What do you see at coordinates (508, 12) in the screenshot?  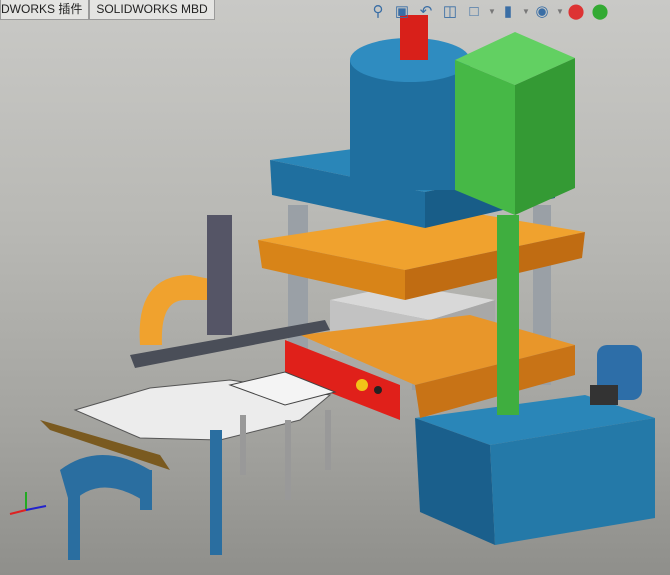 I see `display-style-icon: ▮` at bounding box center [508, 12].